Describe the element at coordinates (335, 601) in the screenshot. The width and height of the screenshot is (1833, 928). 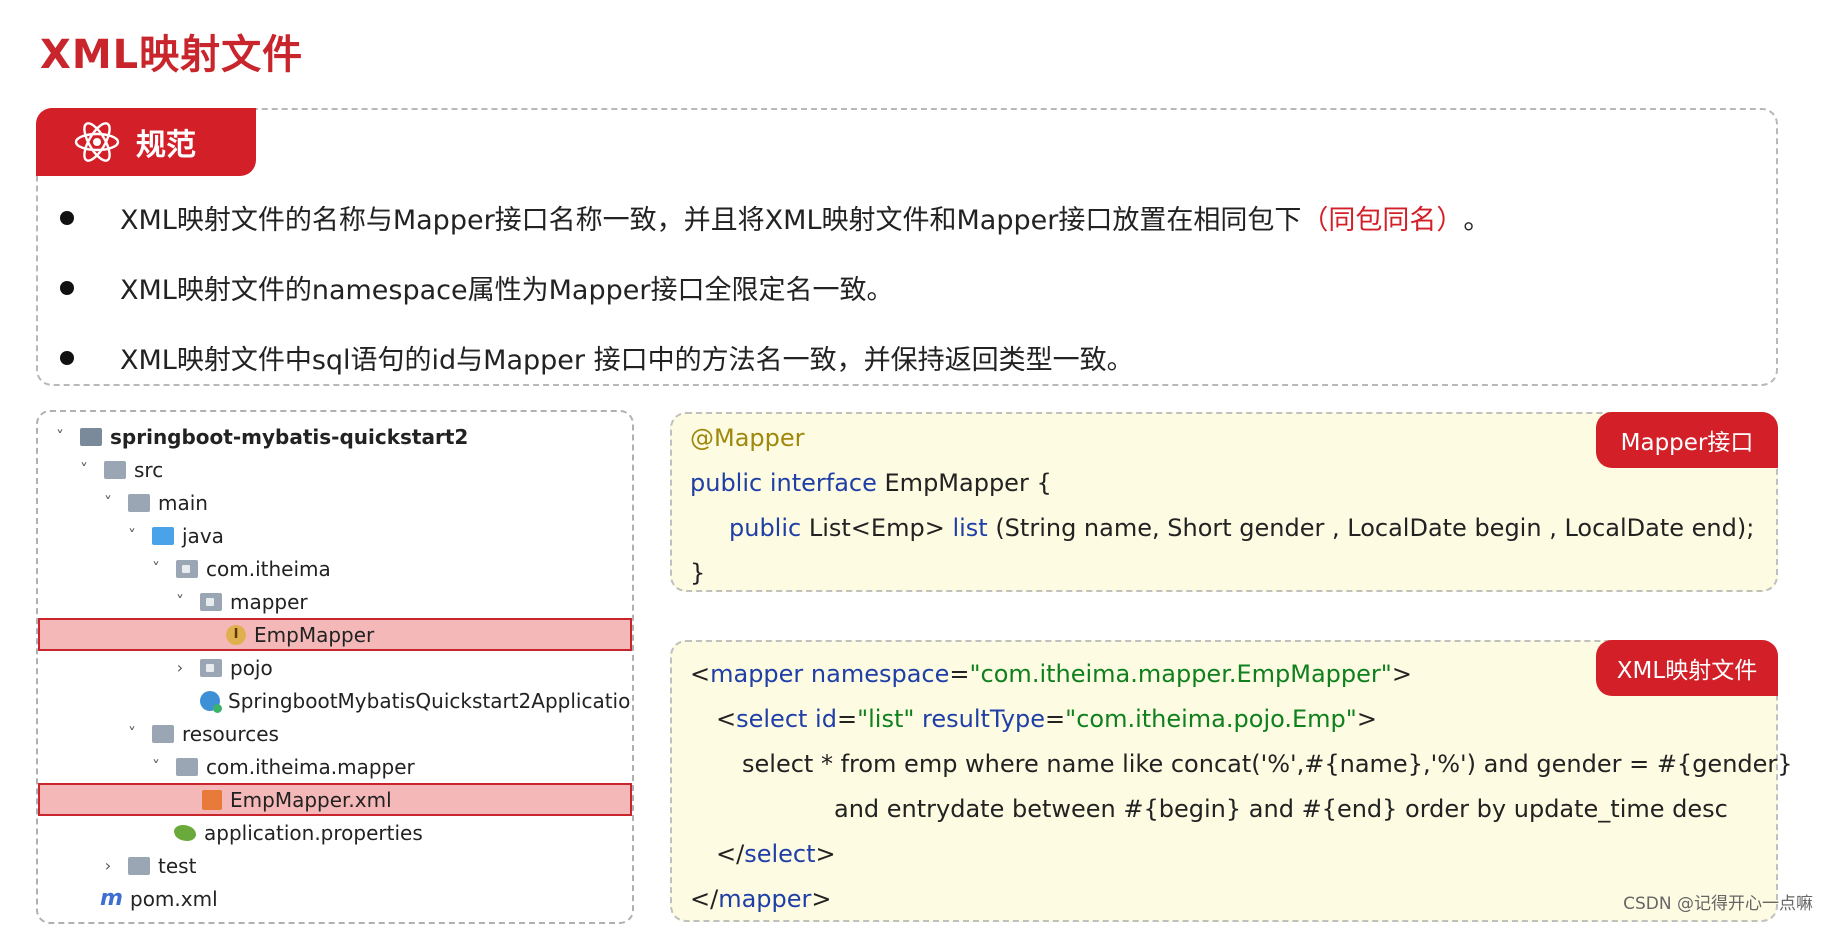
I see `tree-node-mapper: ˅ mapper` at that location.